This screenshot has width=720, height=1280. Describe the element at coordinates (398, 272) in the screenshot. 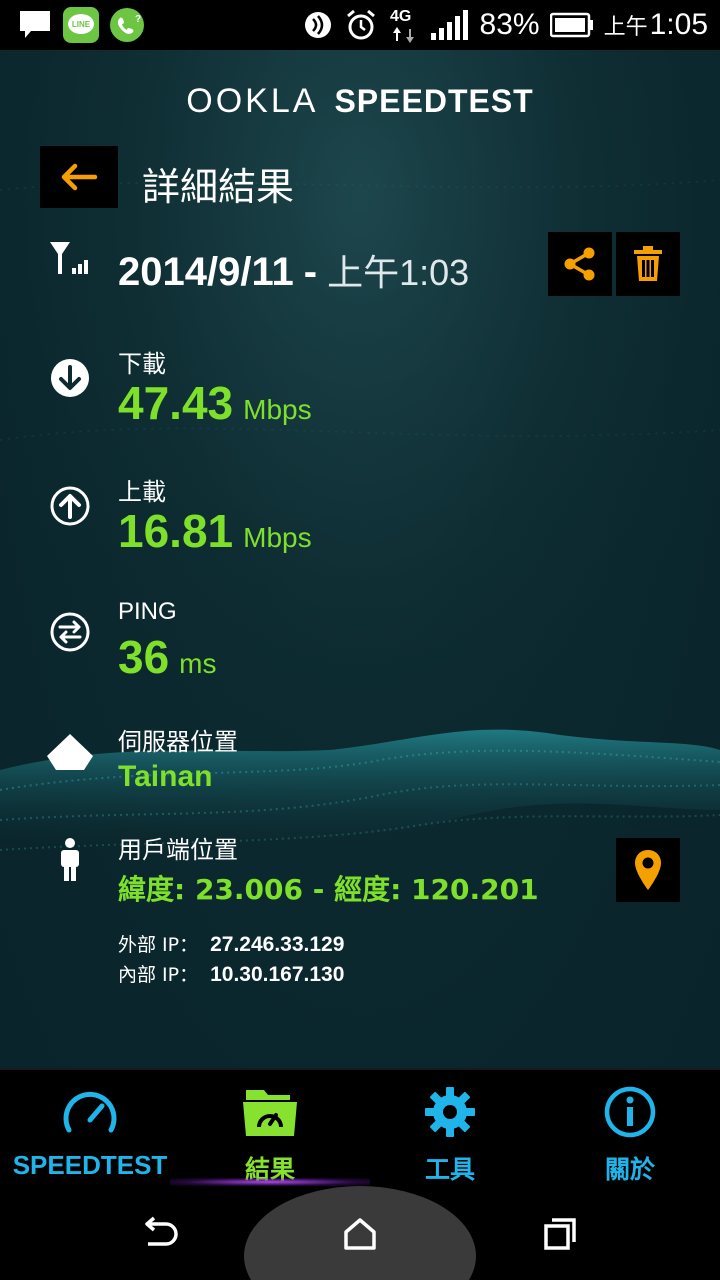

I see `test-time: 上午1:03` at that location.